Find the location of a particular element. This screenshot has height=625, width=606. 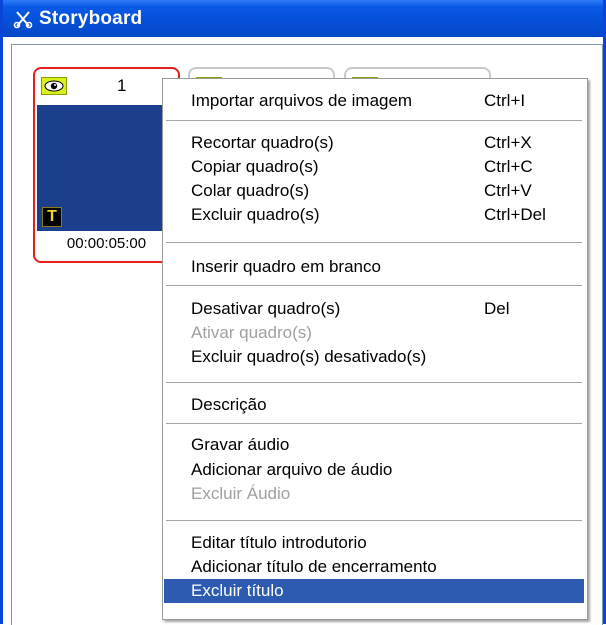

menu-item-label: Excluir título is located at coordinates (237, 590).